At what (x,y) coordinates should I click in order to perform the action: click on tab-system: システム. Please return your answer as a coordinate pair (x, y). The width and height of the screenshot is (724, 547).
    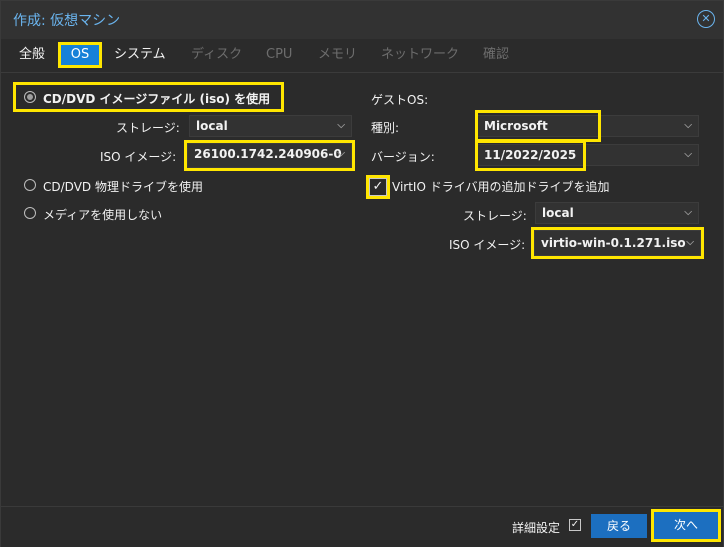
    Looking at the image, I should click on (140, 55).